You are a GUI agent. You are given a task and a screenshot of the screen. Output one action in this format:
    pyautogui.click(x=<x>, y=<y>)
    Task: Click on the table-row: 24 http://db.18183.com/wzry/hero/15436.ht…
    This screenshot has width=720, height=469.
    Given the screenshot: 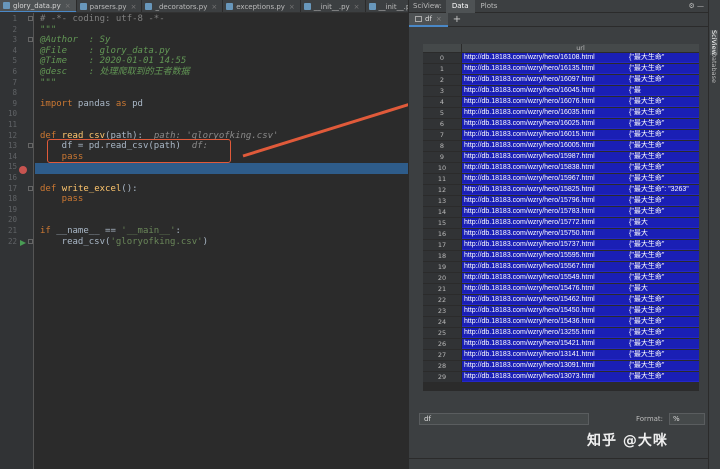 What is the action you would take?
    pyautogui.click(x=561, y=322)
    